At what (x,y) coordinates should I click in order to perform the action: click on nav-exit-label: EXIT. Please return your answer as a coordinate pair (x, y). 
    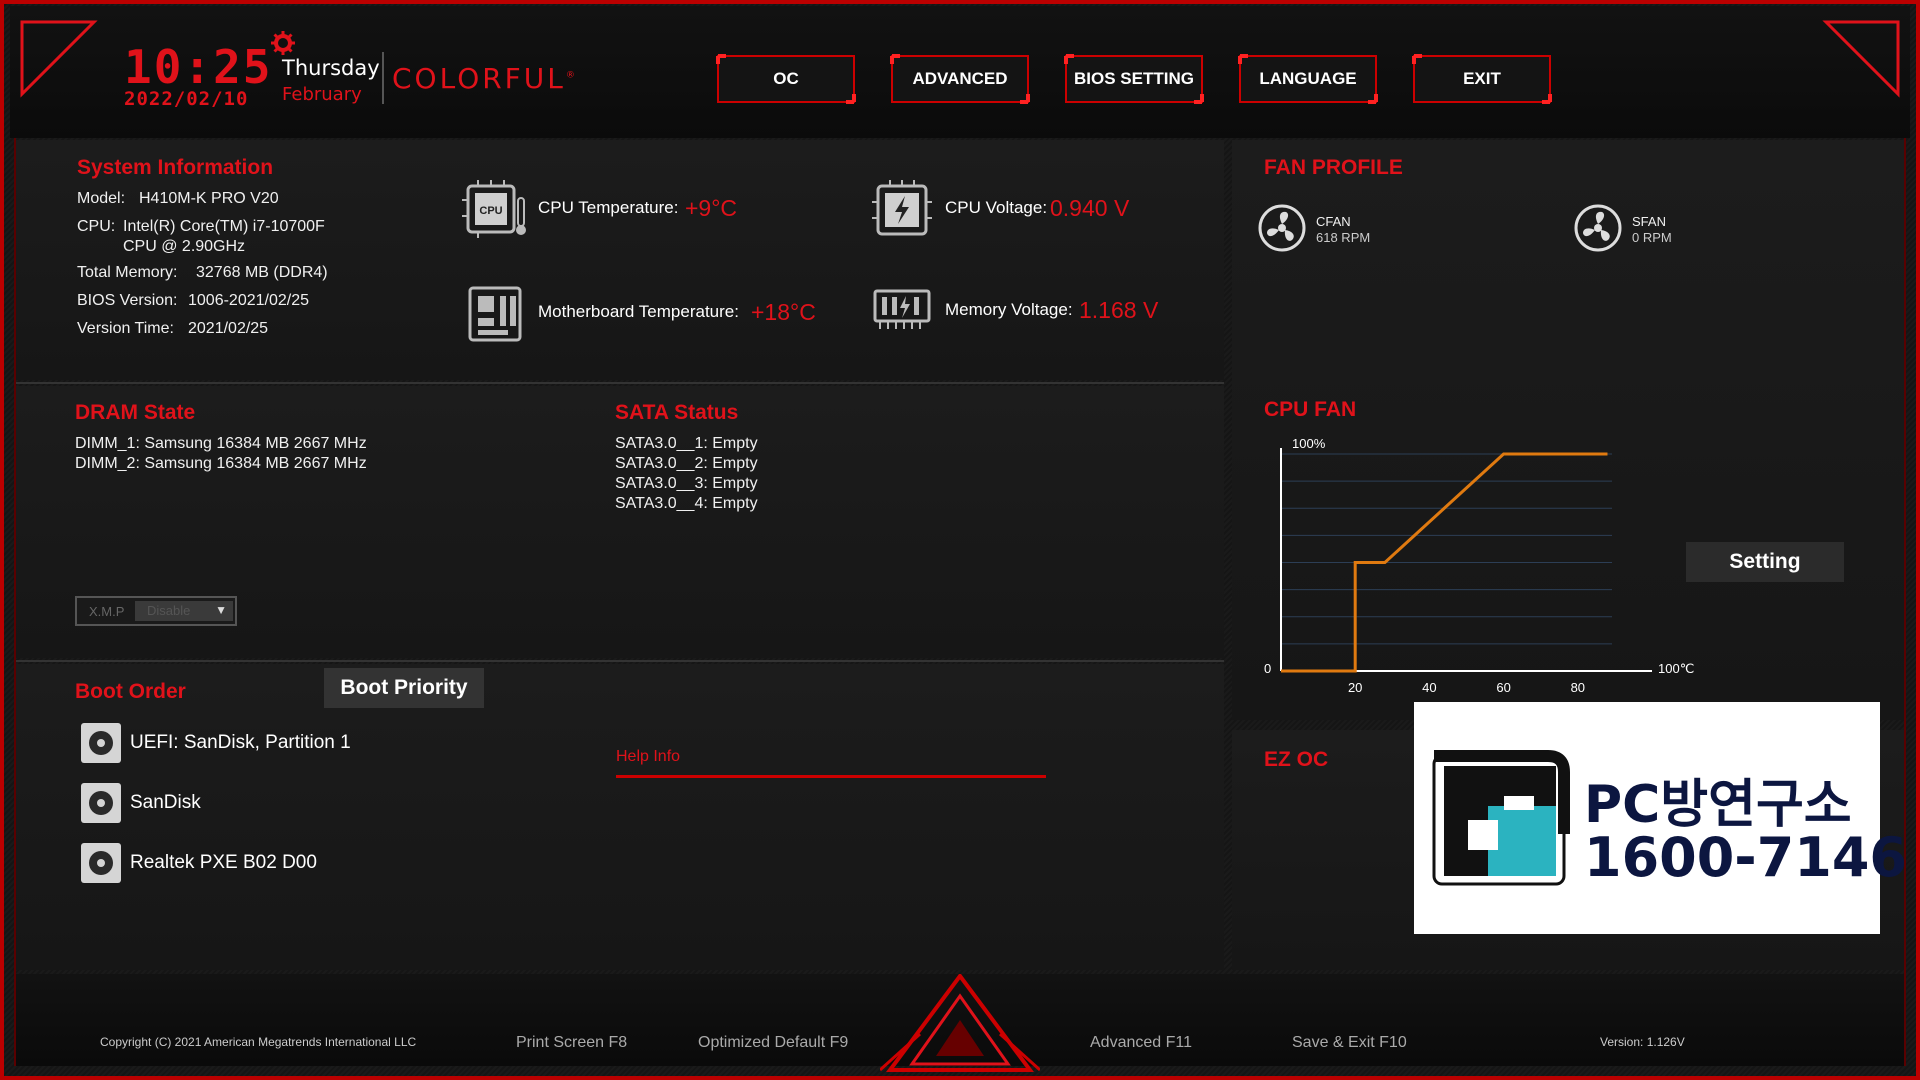
    Looking at the image, I should click on (1482, 78).